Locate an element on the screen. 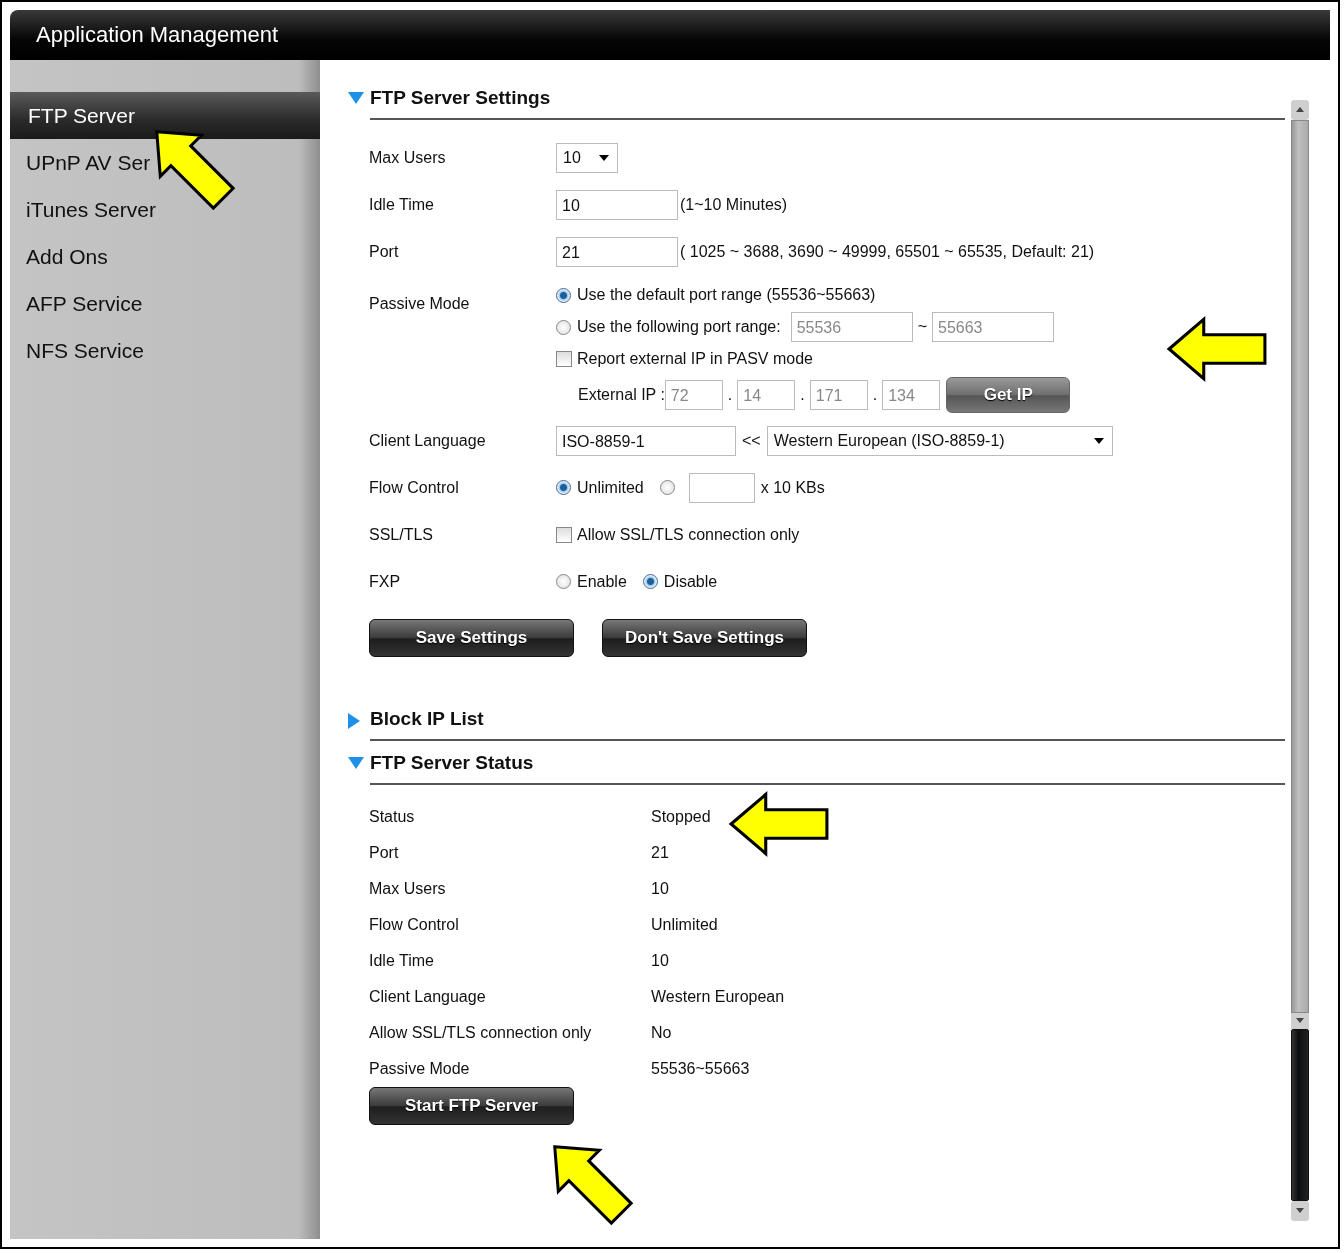 This screenshot has width=1344, height=1253. window-title: Application Management is located at coordinates (157, 35).